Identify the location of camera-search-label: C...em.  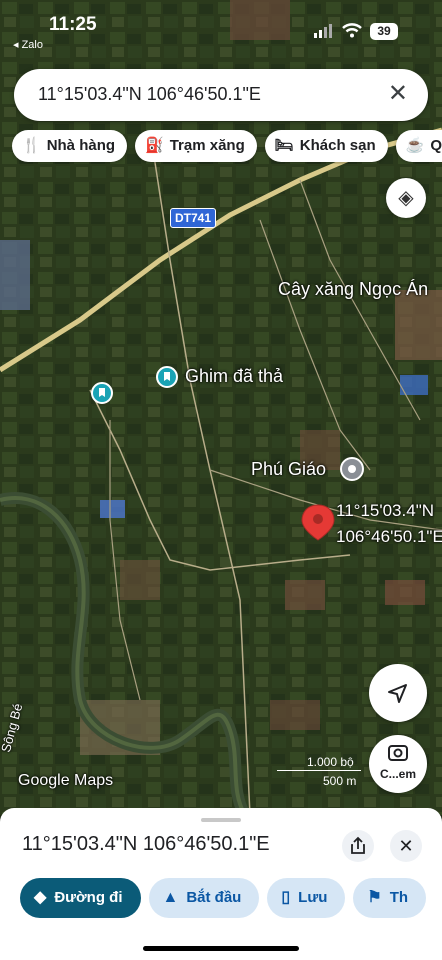
(397, 774).